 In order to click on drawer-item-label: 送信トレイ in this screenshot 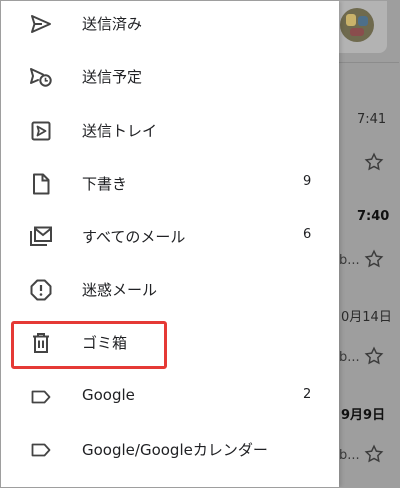, I will do `click(120, 131)`.